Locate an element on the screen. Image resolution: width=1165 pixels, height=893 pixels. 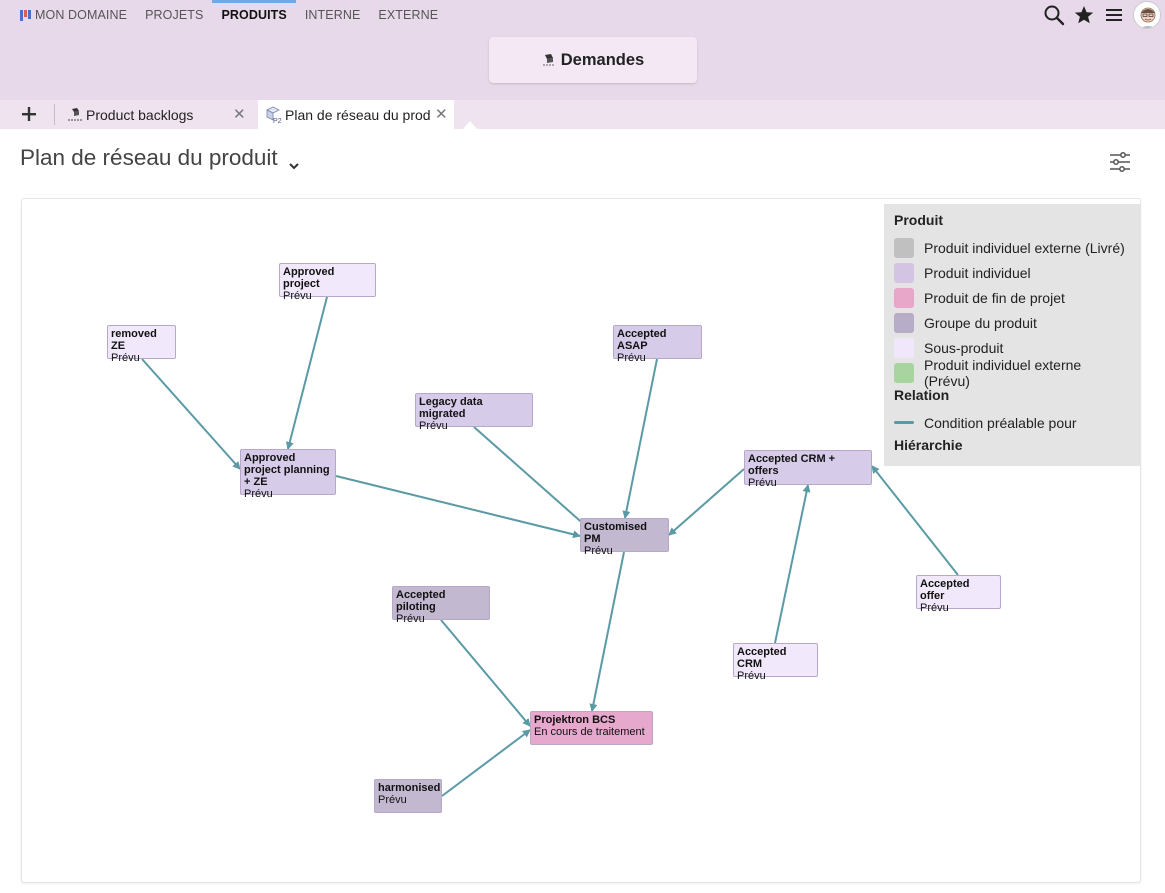
graph-node-removed-ze: removed ZE Prévu is located at coordinates (141, 344).